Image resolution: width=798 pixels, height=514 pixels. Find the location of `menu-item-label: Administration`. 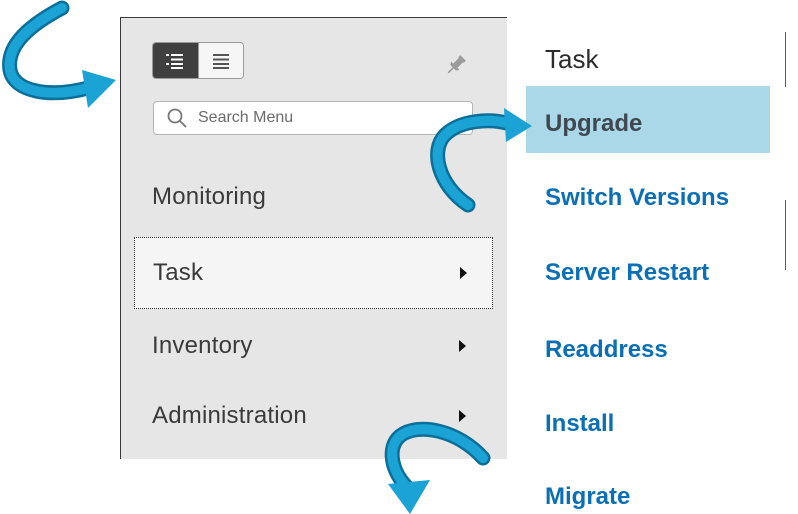

menu-item-label: Administration is located at coordinates (229, 415).